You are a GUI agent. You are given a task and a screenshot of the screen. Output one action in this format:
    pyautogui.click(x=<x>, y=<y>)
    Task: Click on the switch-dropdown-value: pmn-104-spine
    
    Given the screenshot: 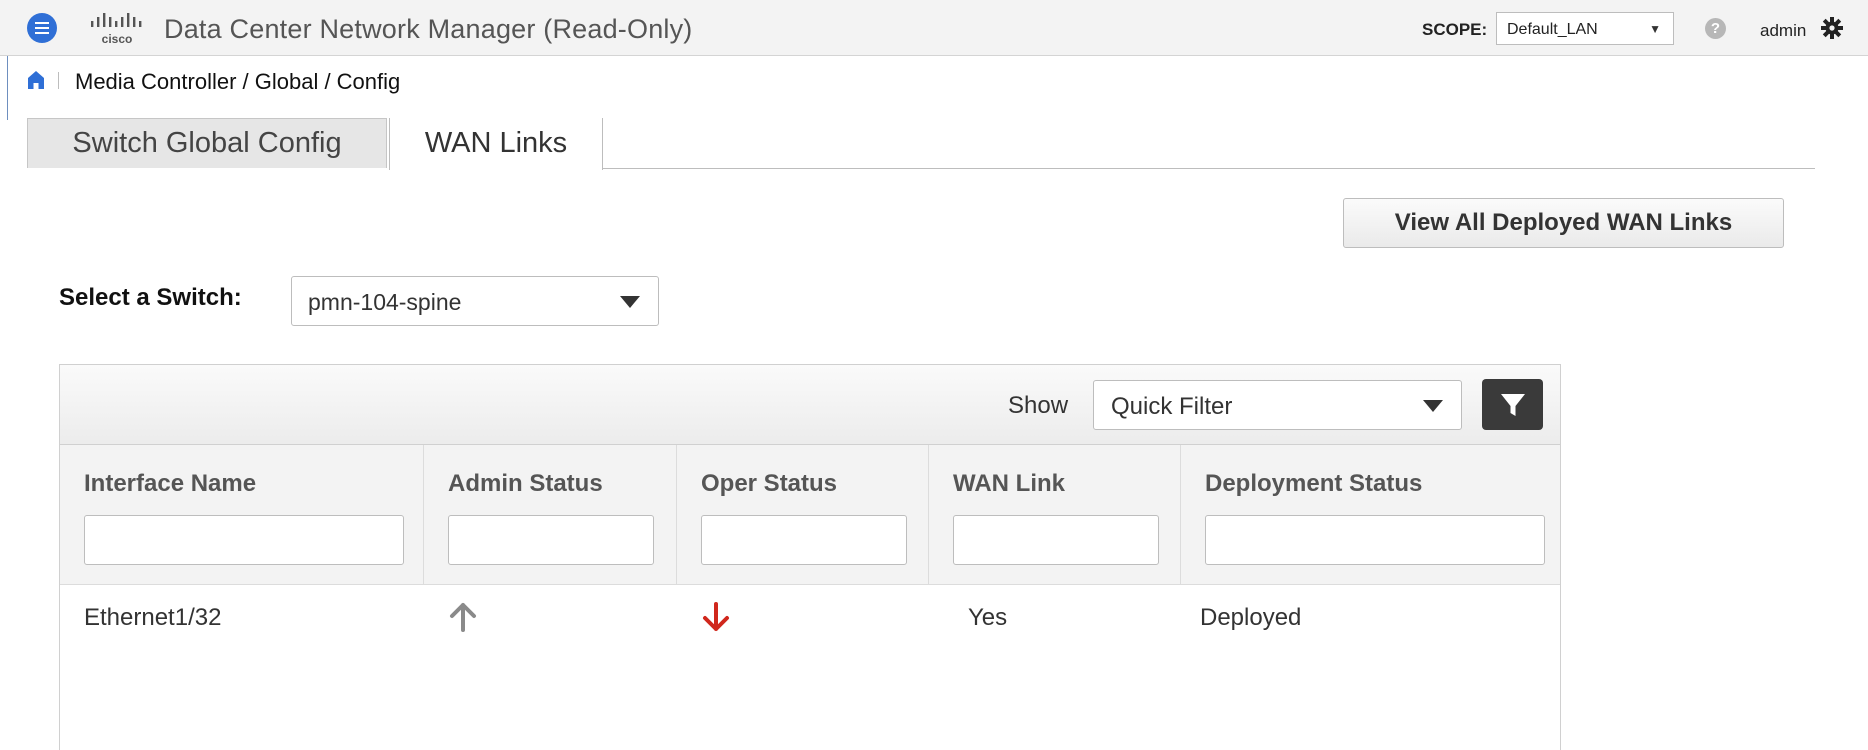 What is the action you would take?
    pyautogui.click(x=385, y=302)
    